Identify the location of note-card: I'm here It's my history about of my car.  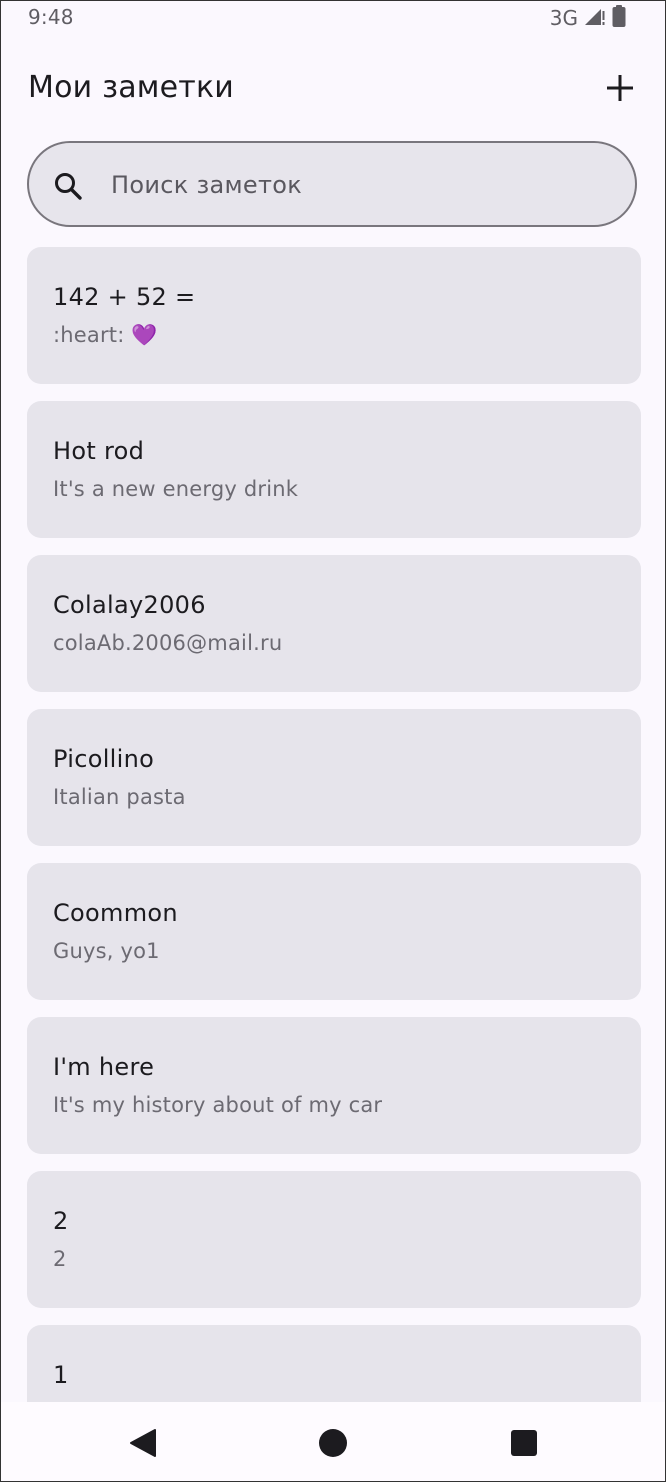
(334, 1085).